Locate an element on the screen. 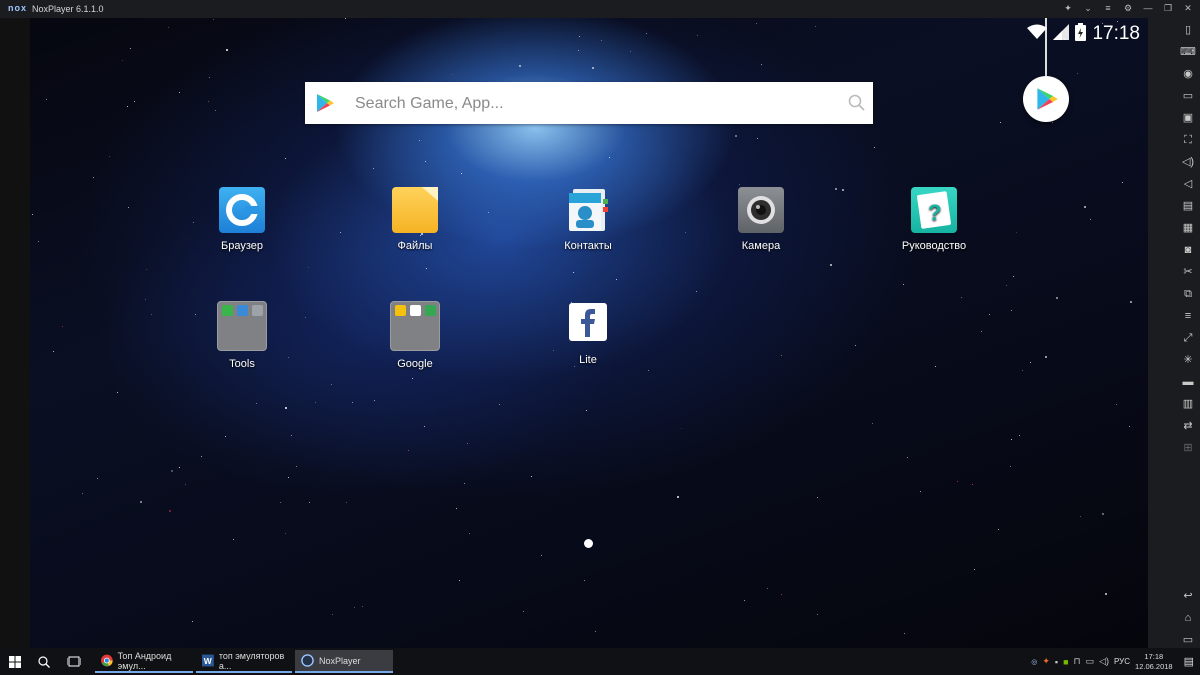  google-folder-icon is located at coordinates (415, 326).